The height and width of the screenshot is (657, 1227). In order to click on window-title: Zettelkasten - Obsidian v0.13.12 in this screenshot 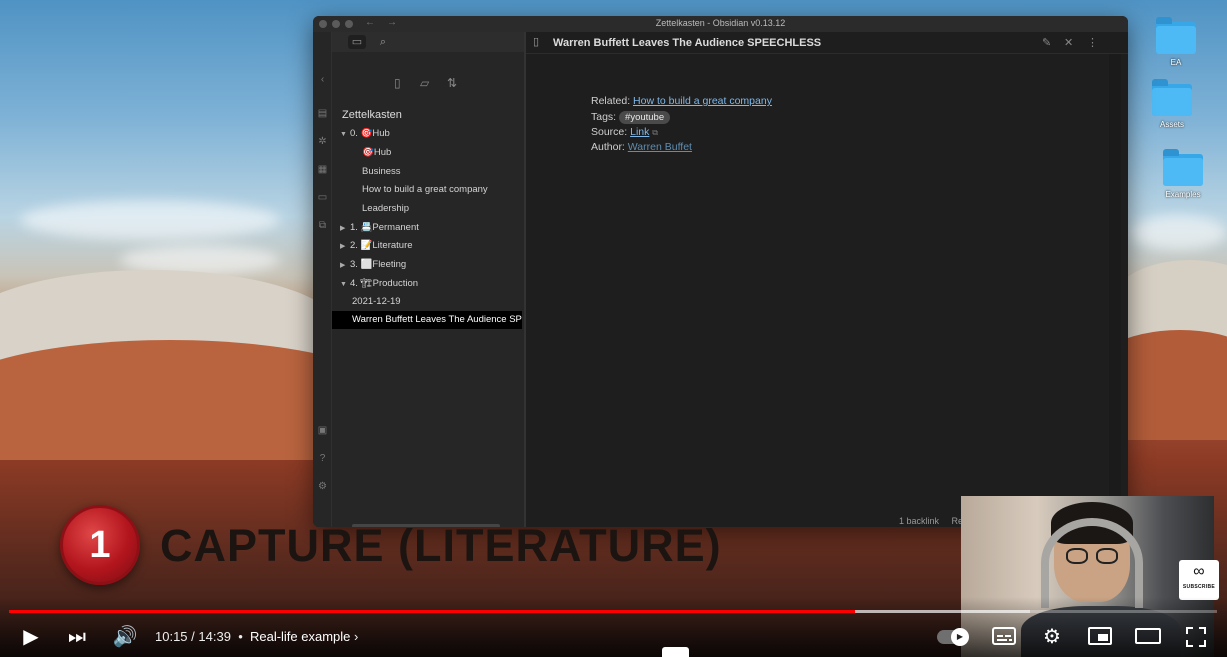, I will do `click(720, 23)`.